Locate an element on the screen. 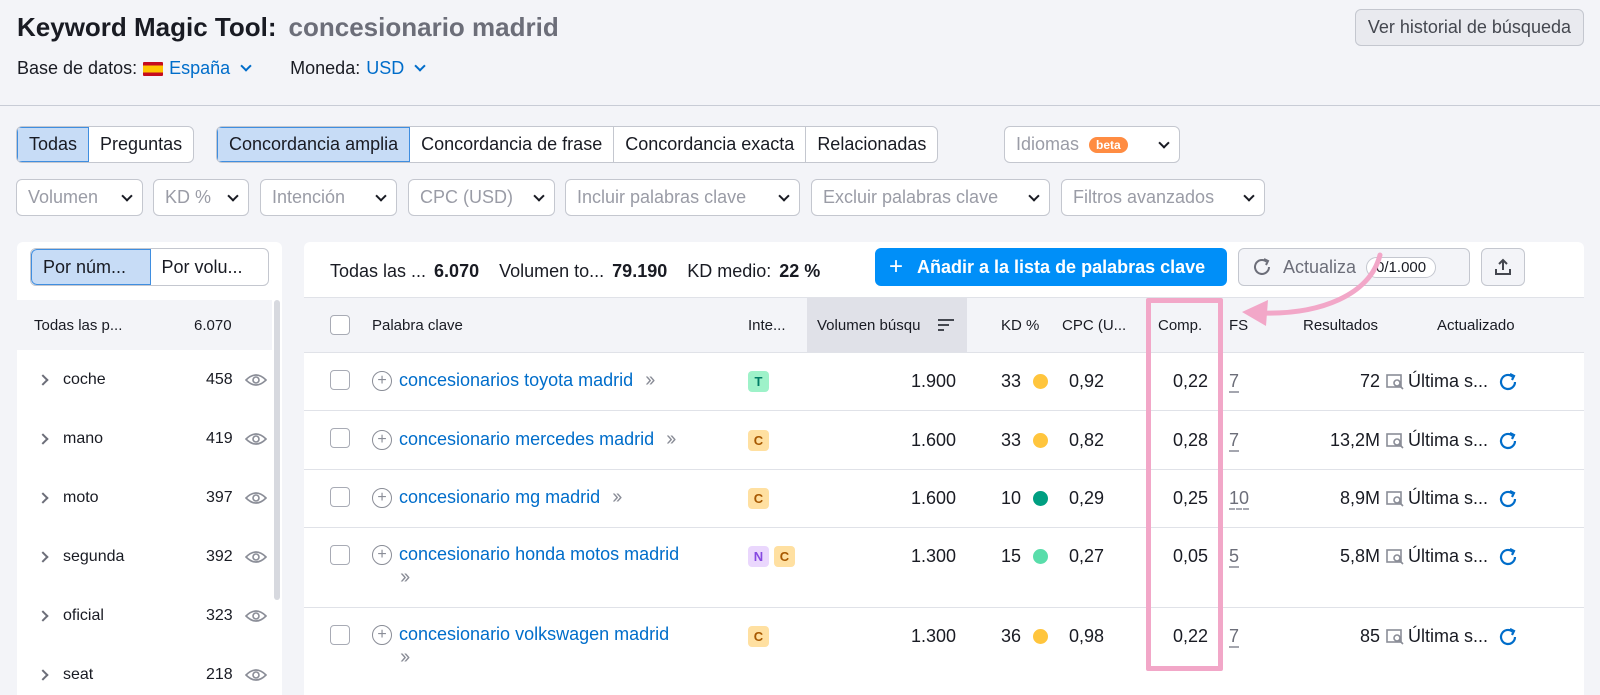  keyword-link: concesionario volkswagen madrid is located at coordinates (534, 634).